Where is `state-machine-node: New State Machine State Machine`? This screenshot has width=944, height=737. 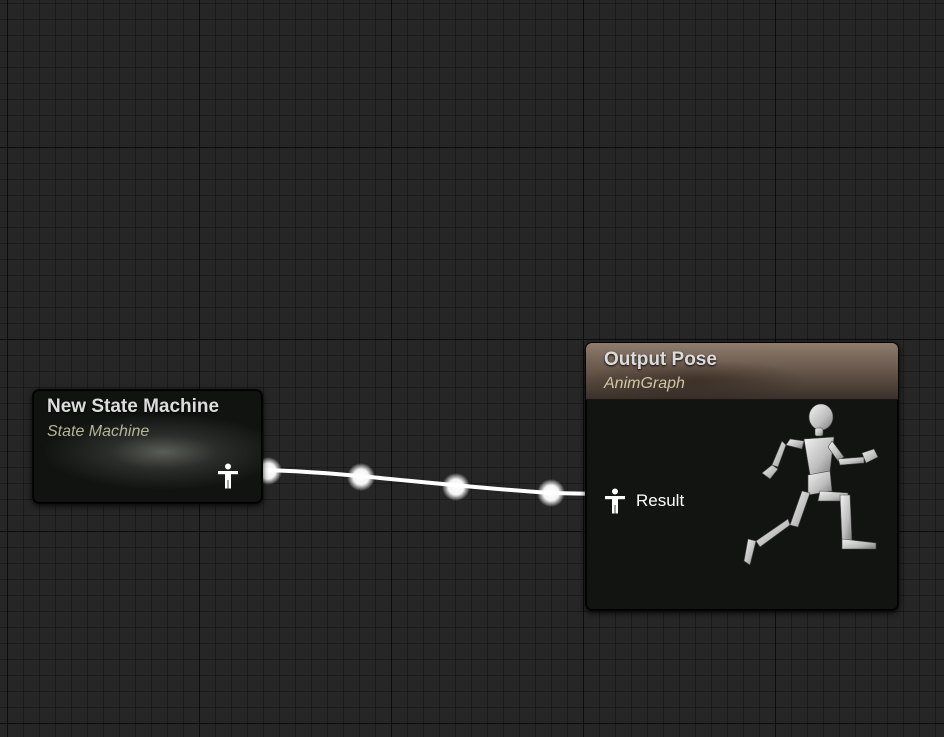
state-machine-node: New State Machine State Machine is located at coordinates (147, 446).